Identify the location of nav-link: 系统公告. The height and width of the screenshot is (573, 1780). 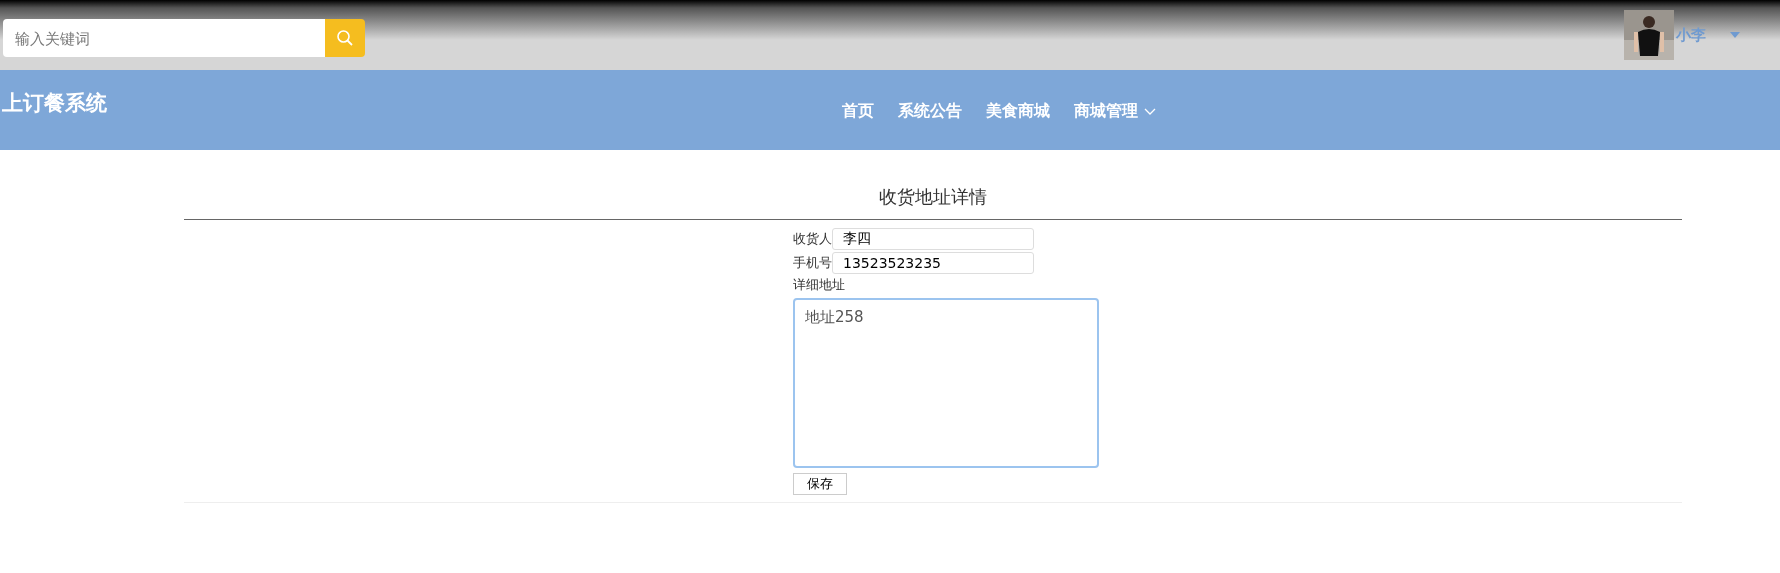
(930, 111).